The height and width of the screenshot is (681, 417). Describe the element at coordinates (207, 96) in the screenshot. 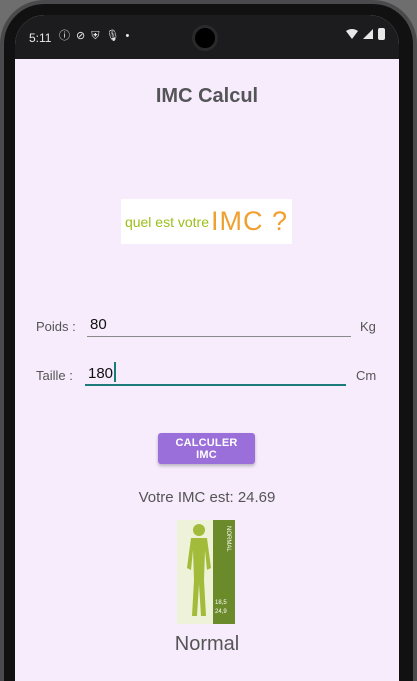

I see `page-title: IMC Calcul` at that location.